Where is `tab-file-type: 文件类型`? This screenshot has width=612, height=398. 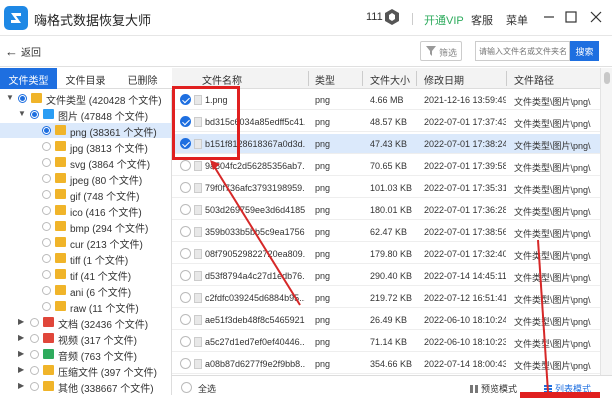 tab-file-type: 文件类型 is located at coordinates (28, 78).